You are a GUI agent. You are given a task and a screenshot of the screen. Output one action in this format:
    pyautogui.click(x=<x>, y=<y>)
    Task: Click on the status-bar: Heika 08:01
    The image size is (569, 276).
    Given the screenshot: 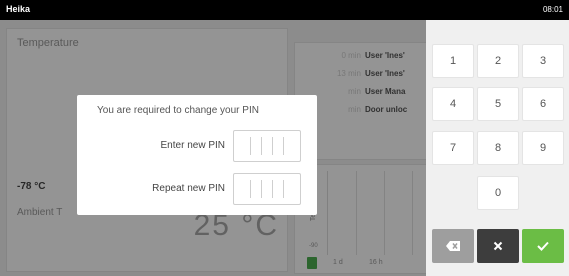 What is the action you would take?
    pyautogui.click(x=284, y=10)
    